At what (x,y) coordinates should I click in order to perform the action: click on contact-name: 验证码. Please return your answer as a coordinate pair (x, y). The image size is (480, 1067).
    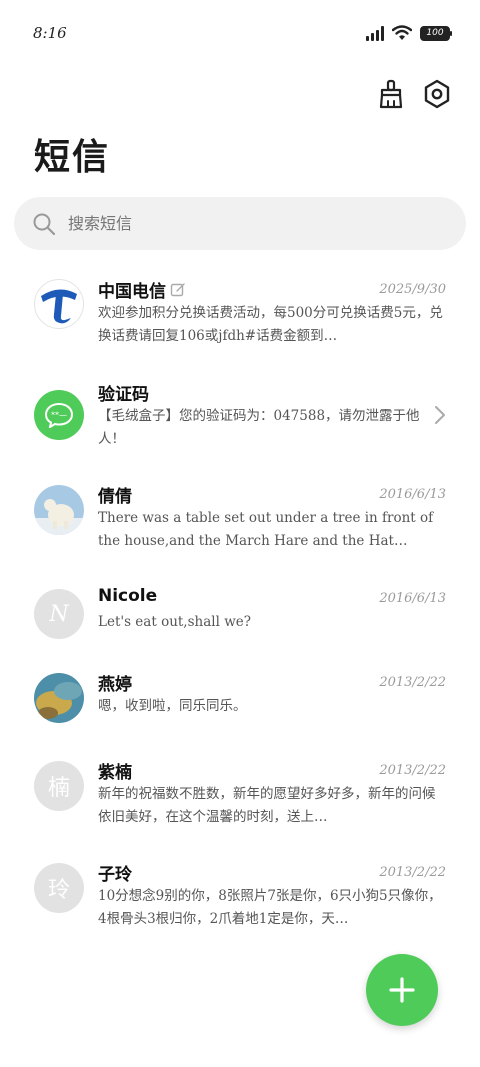
    Looking at the image, I should click on (123, 395).